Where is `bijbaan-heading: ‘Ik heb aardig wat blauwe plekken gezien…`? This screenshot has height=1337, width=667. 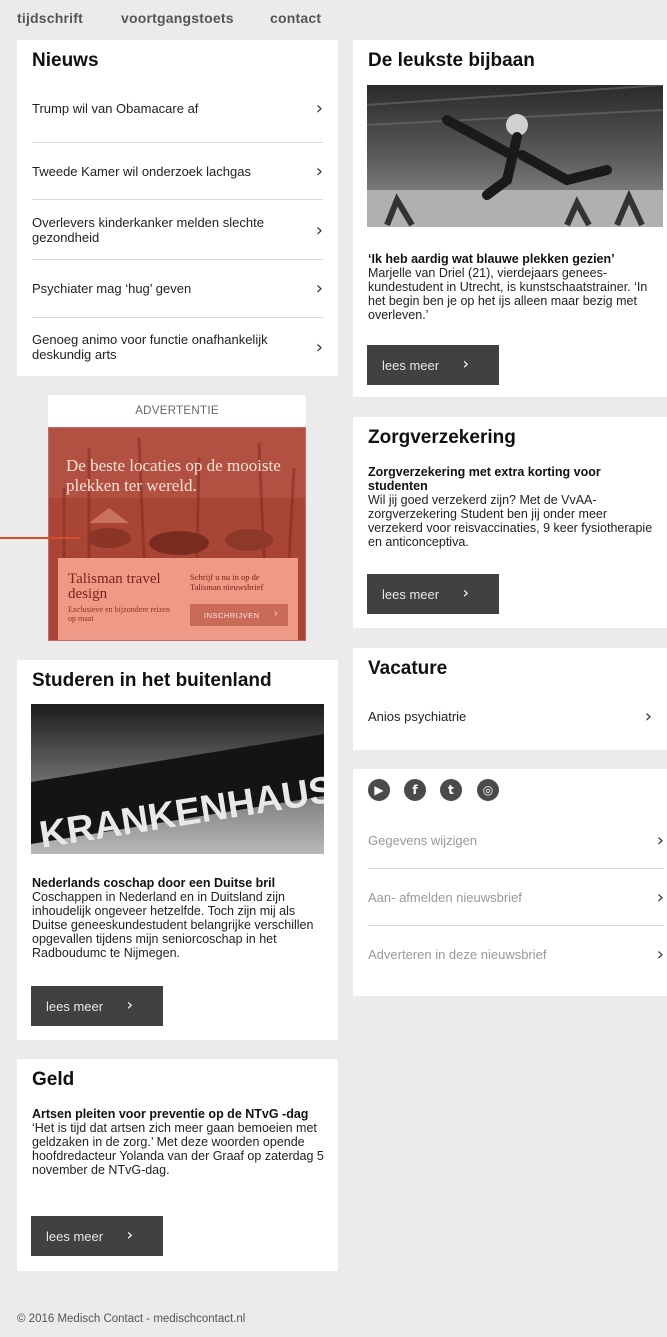 bijbaan-heading: ‘Ik heb aardig wat blauwe plekken gezien… is located at coordinates (511, 259).